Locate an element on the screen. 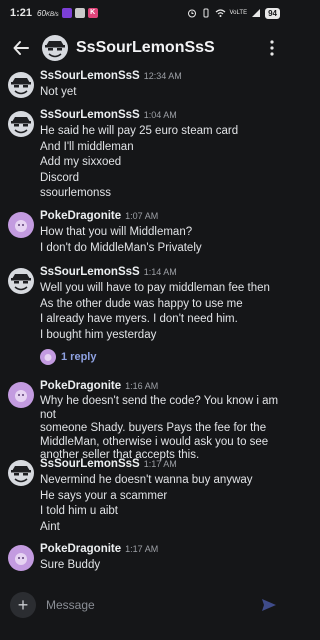  message-header: SsSourLemonSsS 1:04 AM is located at coordinates (139, 116).